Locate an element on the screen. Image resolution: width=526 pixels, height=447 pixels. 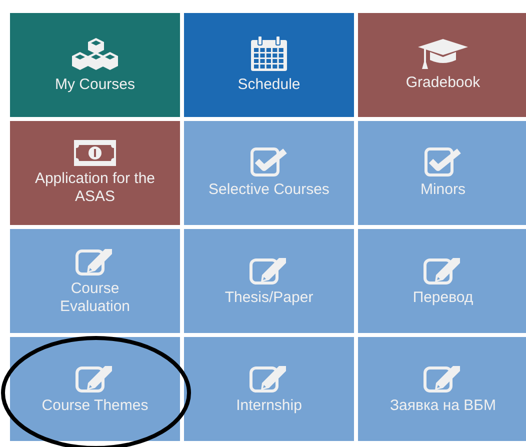
menu-tile: Schedule is located at coordinates (269, 65).